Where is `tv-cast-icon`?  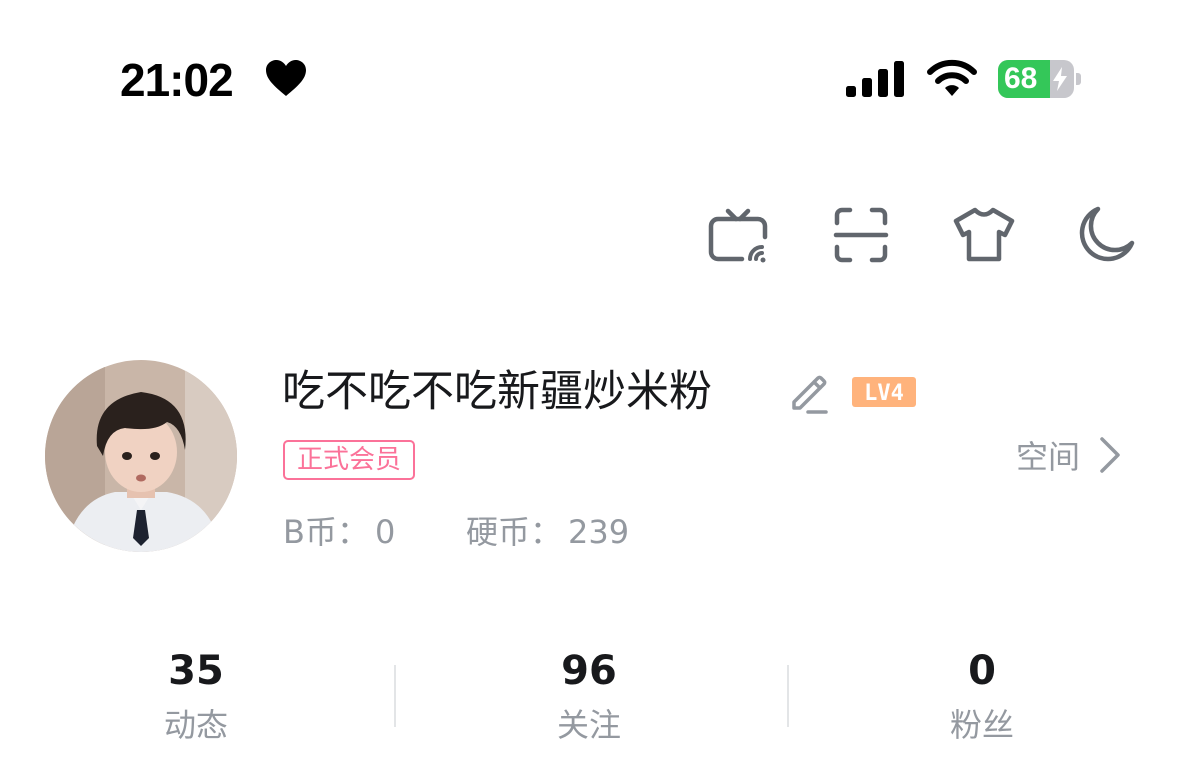 tv-cast-icon is located at coordinates (738, 235).